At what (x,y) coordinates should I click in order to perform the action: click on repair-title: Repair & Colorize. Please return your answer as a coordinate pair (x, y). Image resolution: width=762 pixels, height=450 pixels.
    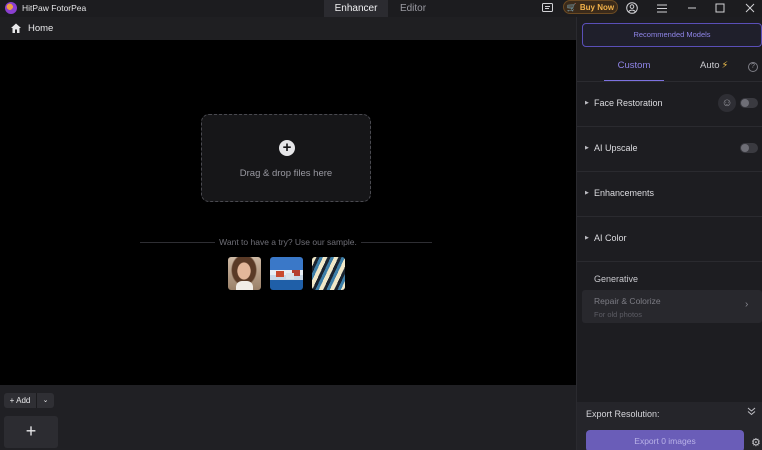
    Looking at the image, I should click on (627, 301).